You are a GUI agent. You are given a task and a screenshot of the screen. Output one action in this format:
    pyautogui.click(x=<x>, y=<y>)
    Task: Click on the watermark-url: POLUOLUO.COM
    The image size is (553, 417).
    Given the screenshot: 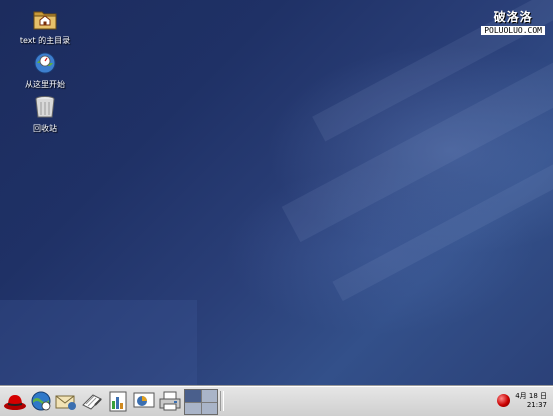 What is the action you would take?
    pyautogui.click(x=513, y=30)
    